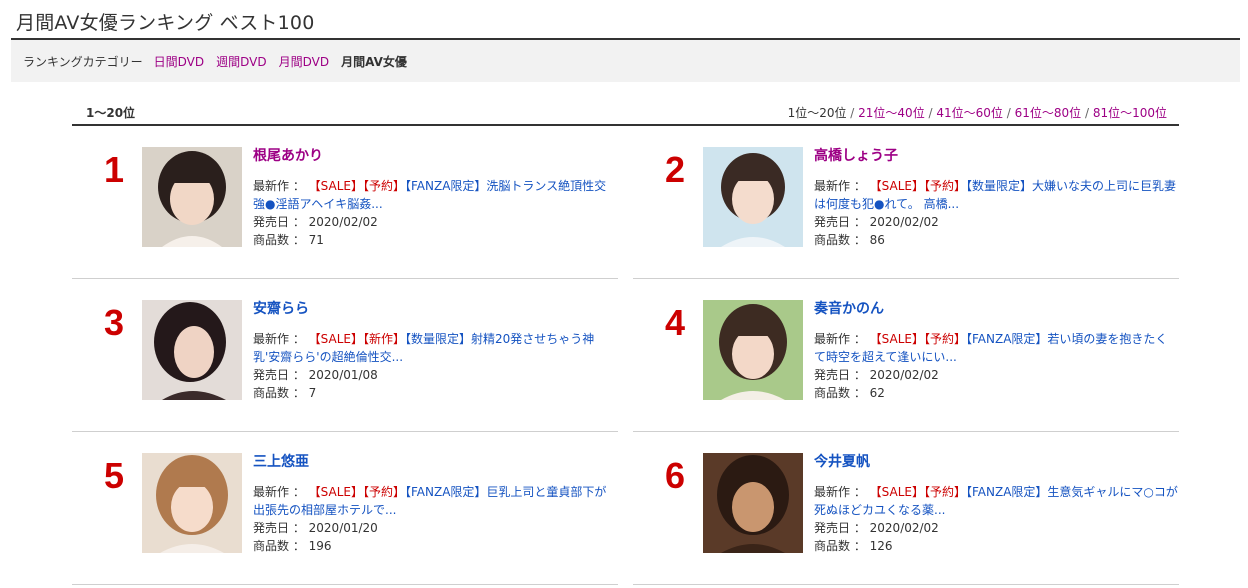 The width and height of the screenshot is (1248, 588). I want to click on count-row: 商品数 ： 7, so click(435, 393).